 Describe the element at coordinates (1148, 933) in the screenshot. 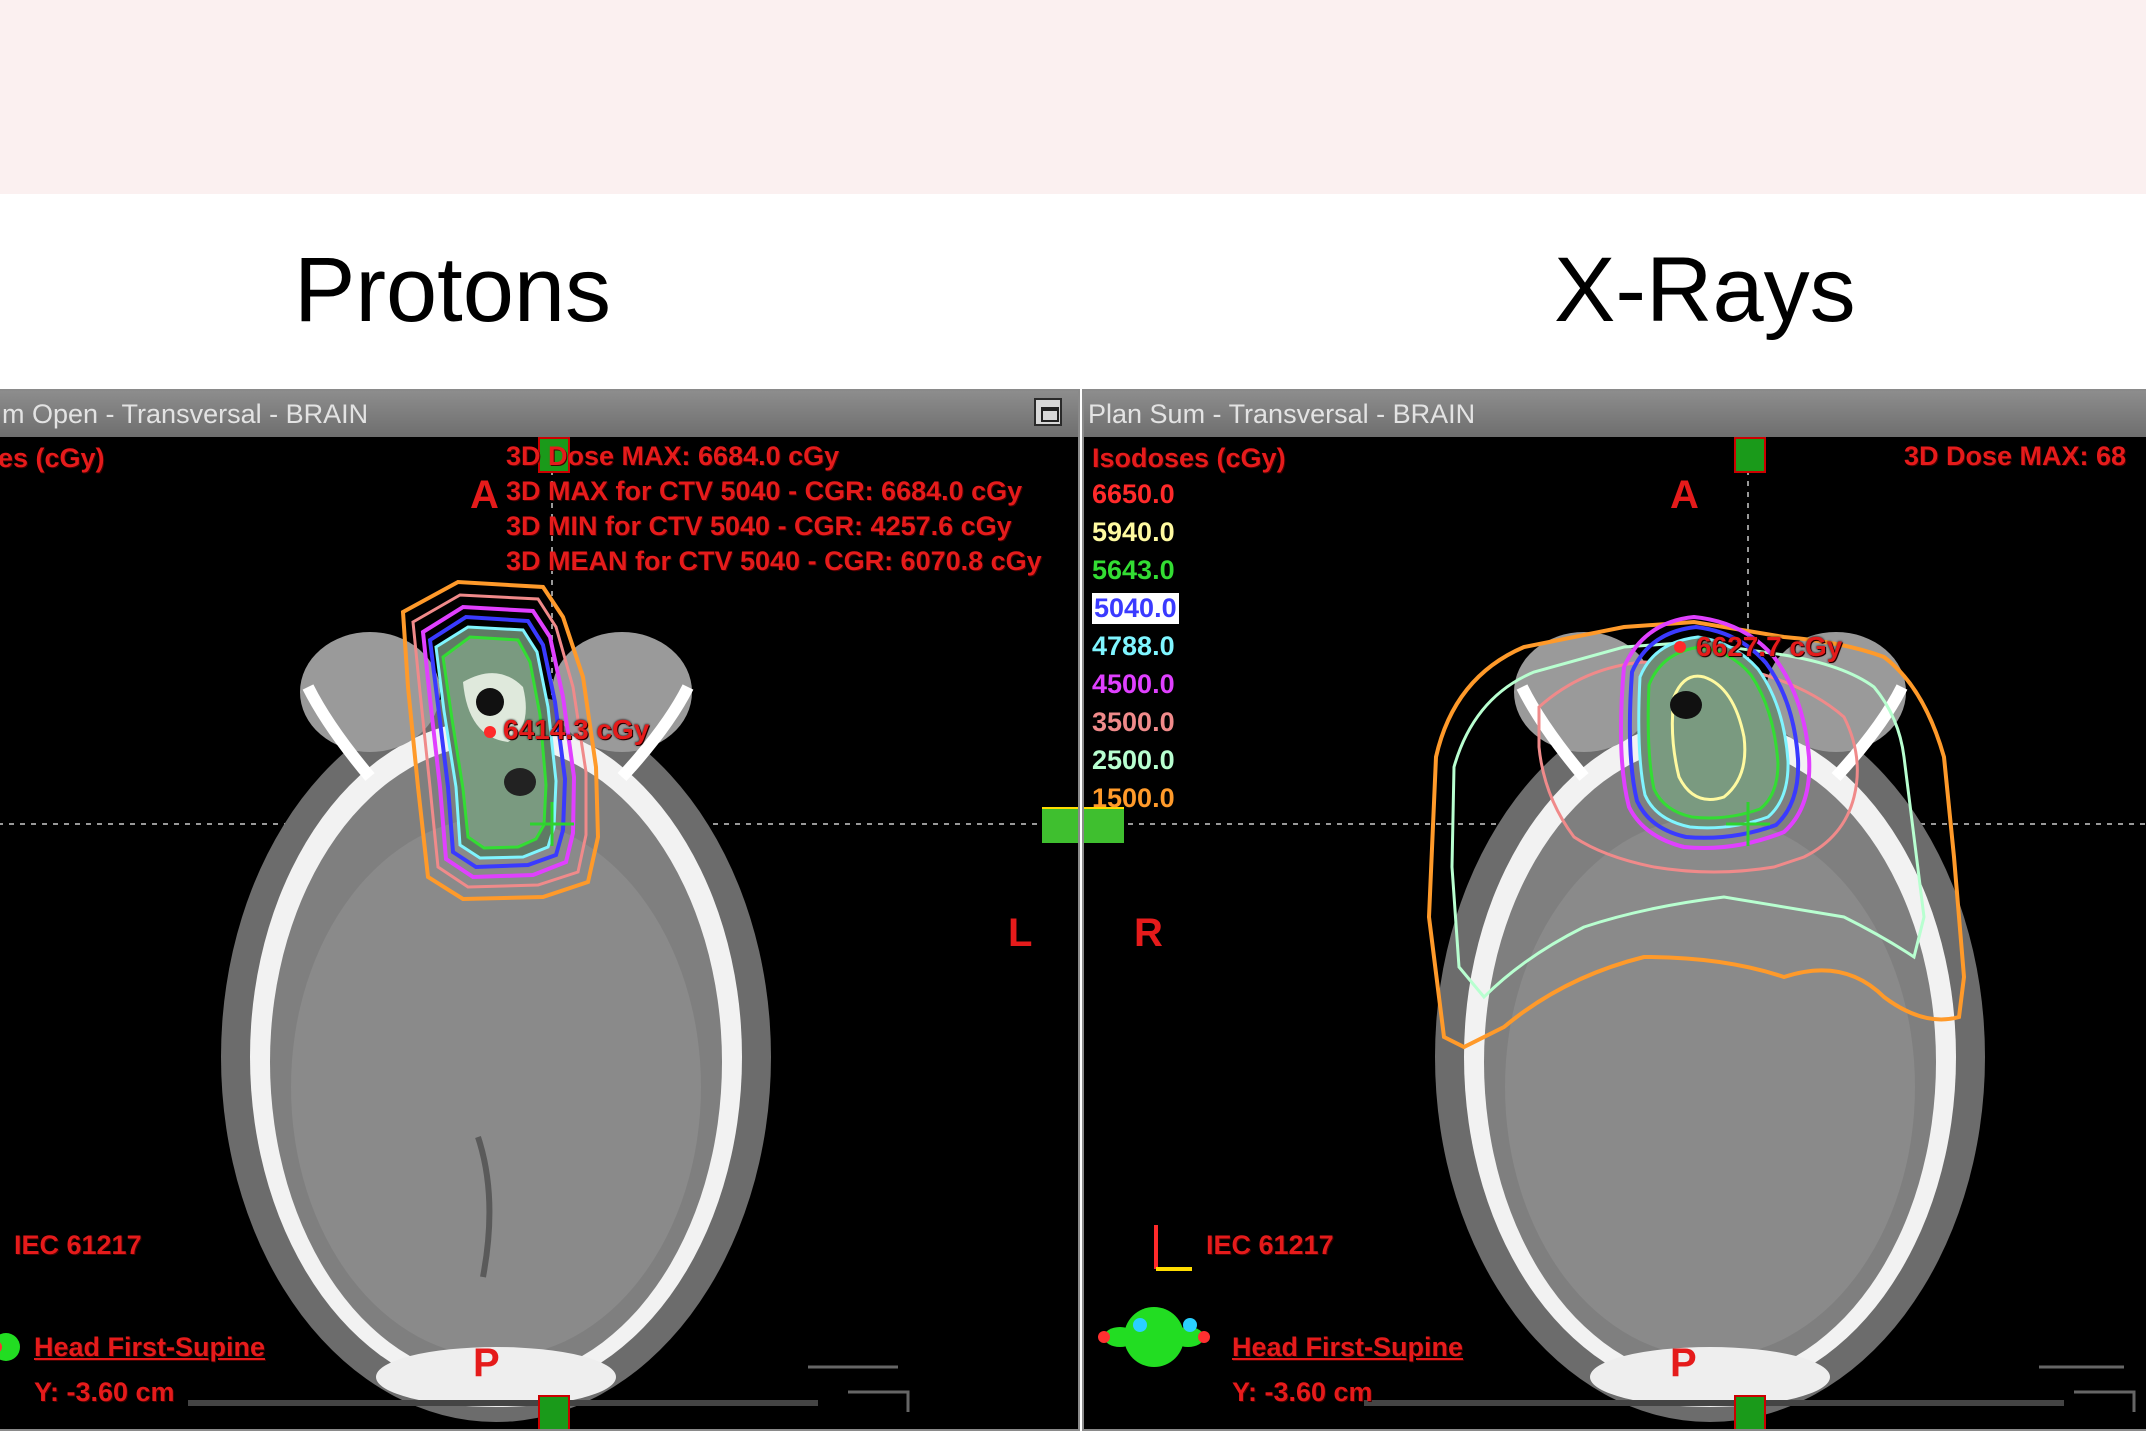

I see `orient-right: R` at that location.